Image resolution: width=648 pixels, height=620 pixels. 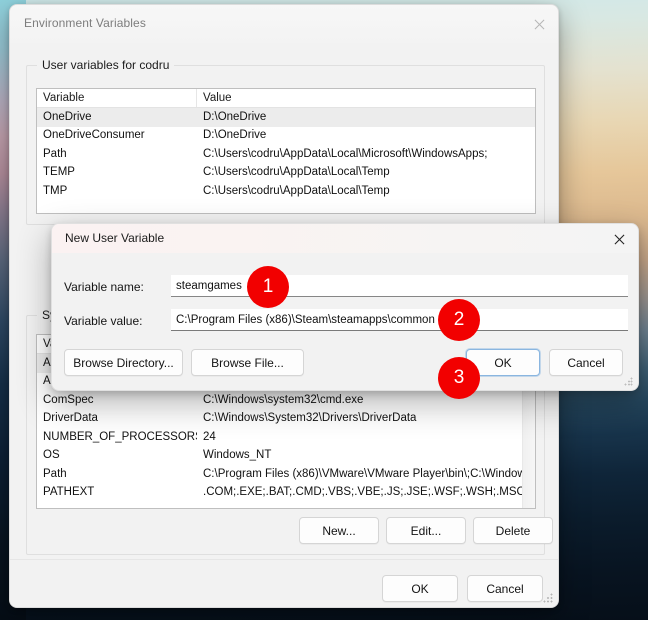 I want to click on annotation-badge-1: 1, so click(x=268, y=287).